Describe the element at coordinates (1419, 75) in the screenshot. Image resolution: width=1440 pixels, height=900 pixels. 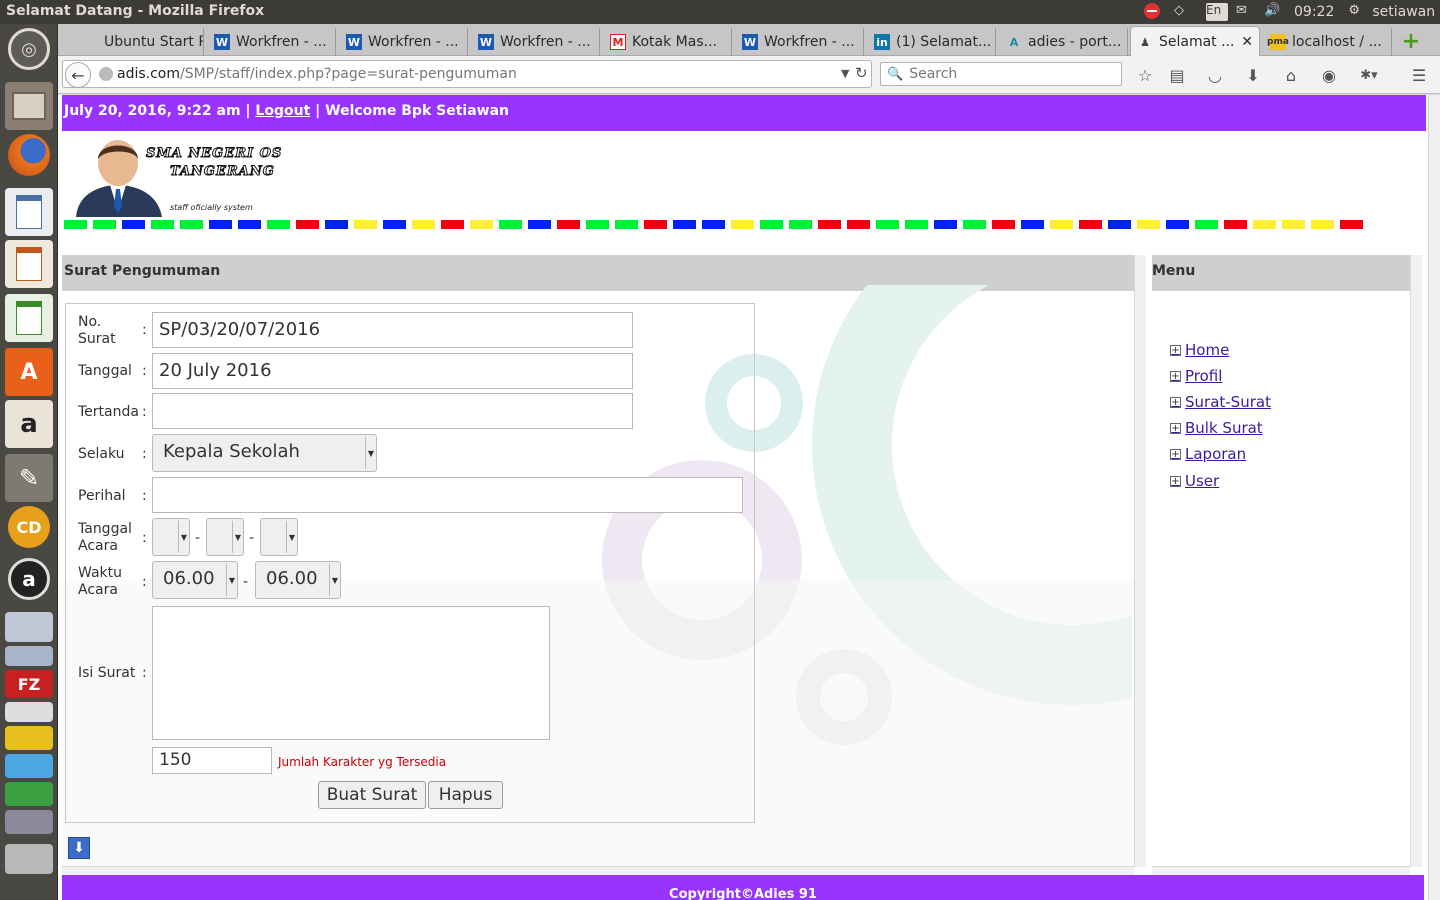
I see `hamburger-menu-icon: ☰` at that location.